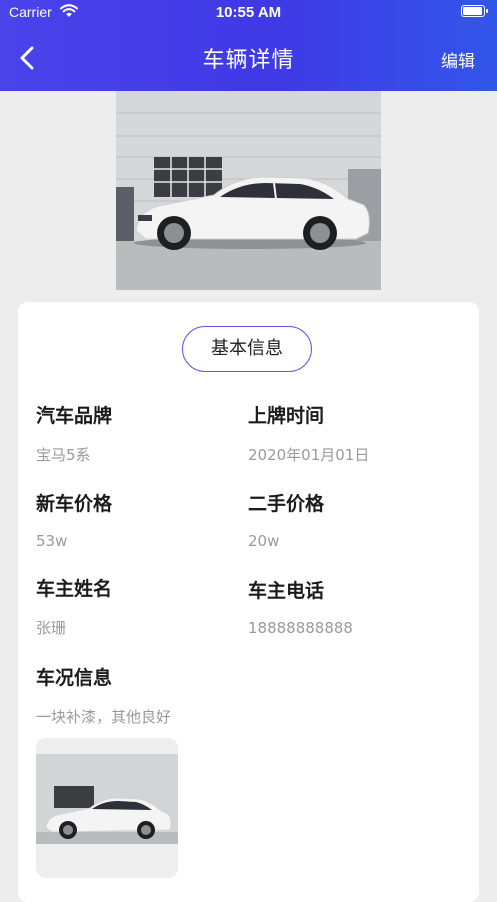 This screenshot has width=497, height=902. I want to click on field-value: 18888888888, so click(300, 628).